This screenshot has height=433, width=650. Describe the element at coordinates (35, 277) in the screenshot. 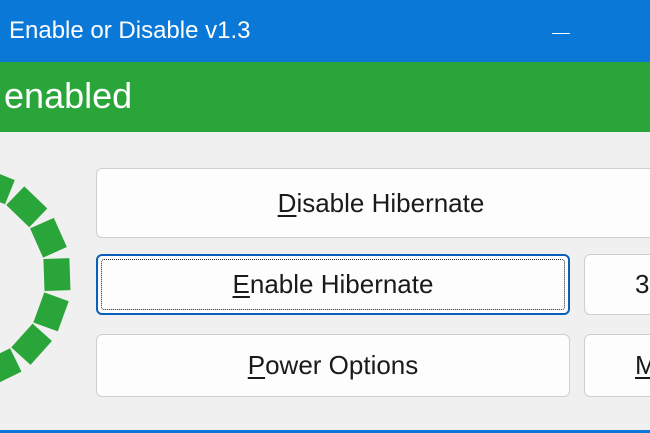

I see `dashed-circle-icon` at that location.